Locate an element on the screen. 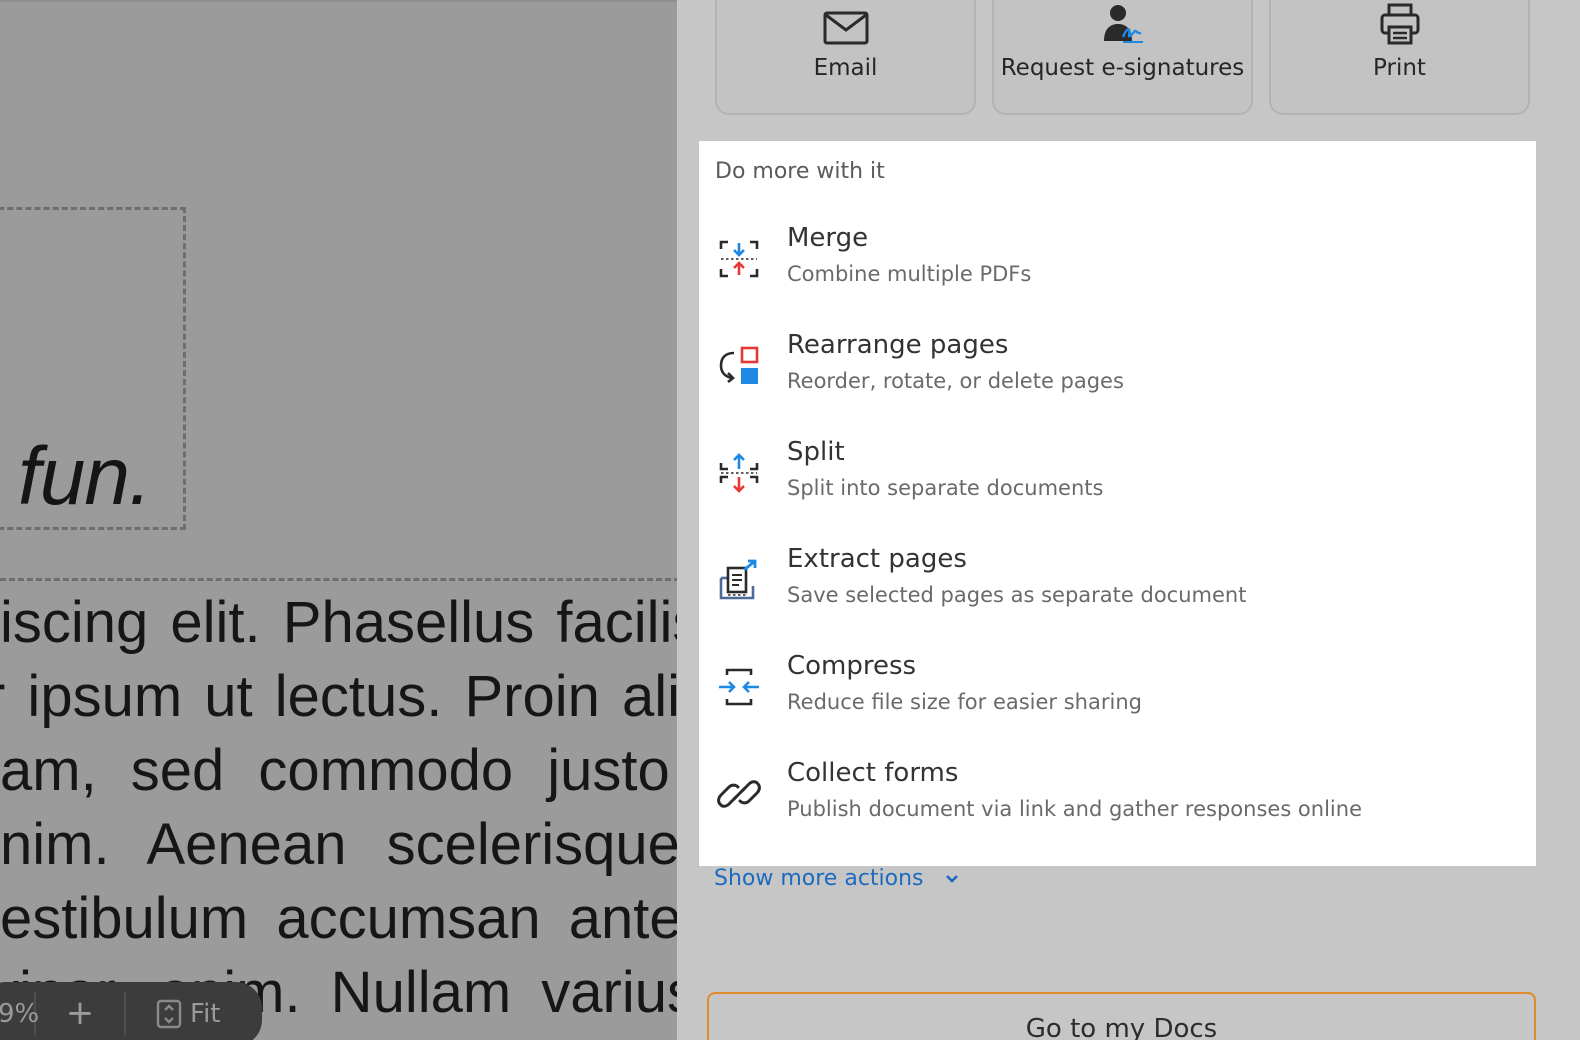  print-button: Print is located at coordinates (1399, 57).